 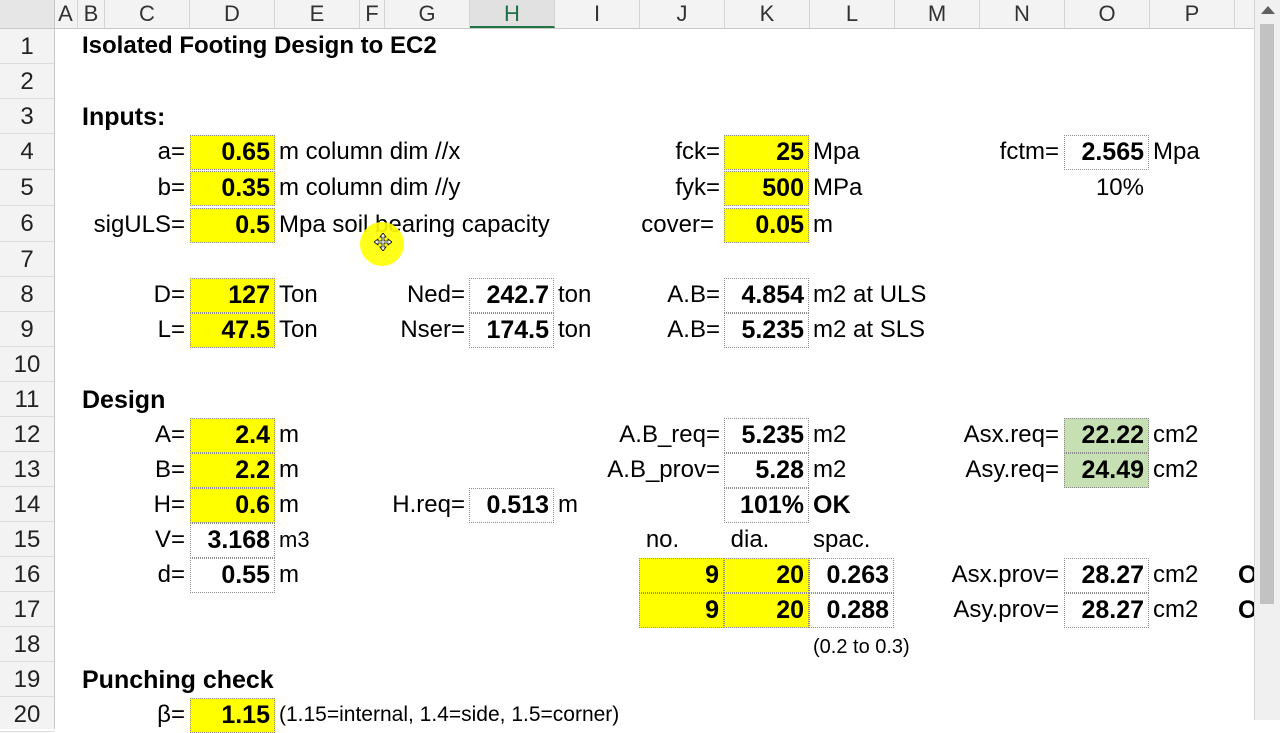 I want to click on column-header-h: H, so click(x=512, y=14).